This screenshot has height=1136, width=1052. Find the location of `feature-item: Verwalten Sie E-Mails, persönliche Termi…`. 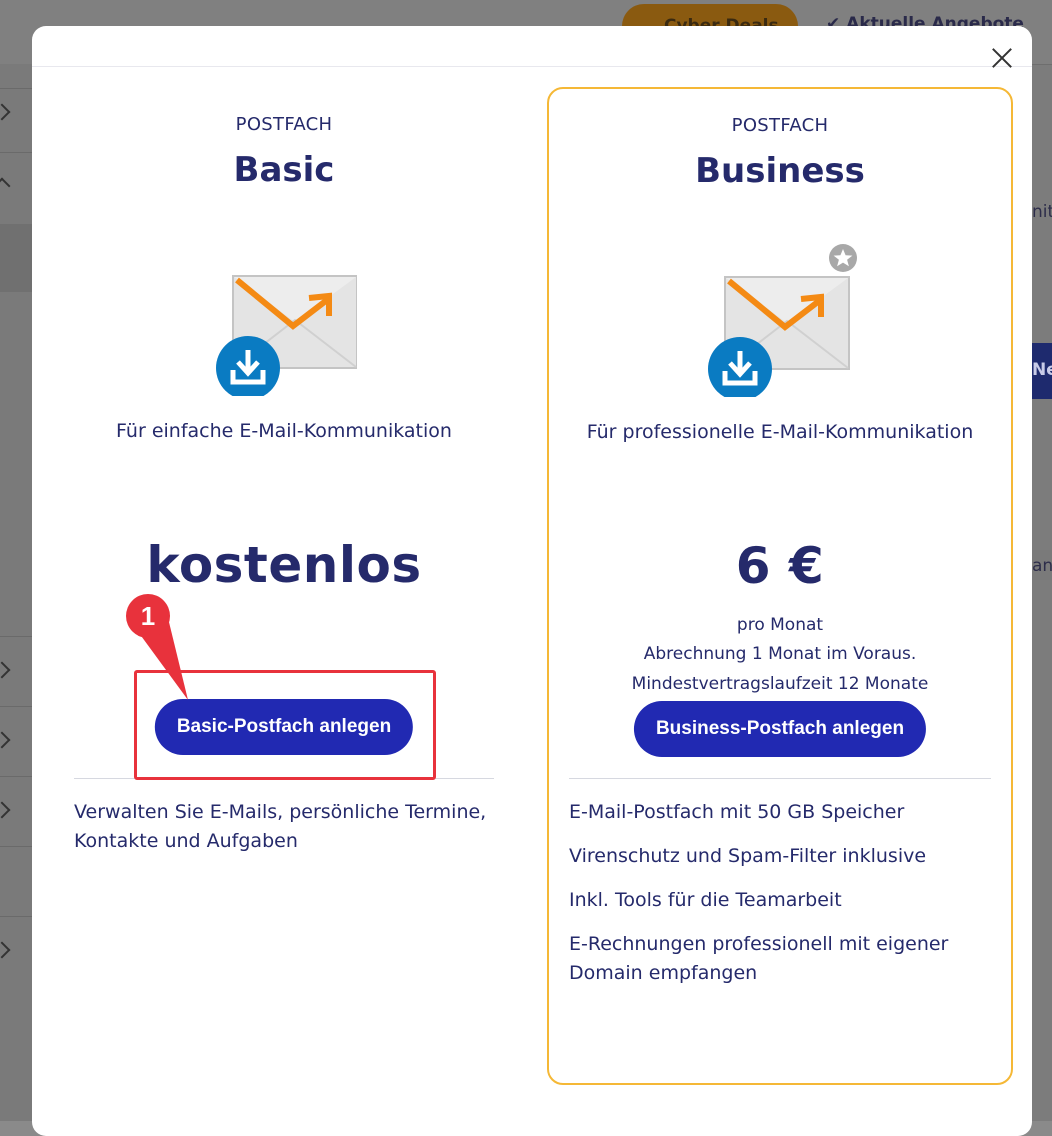

feature-item: Verwalten Sie E-Mails, persönliche Termi… is located at coordinates (280, 826).